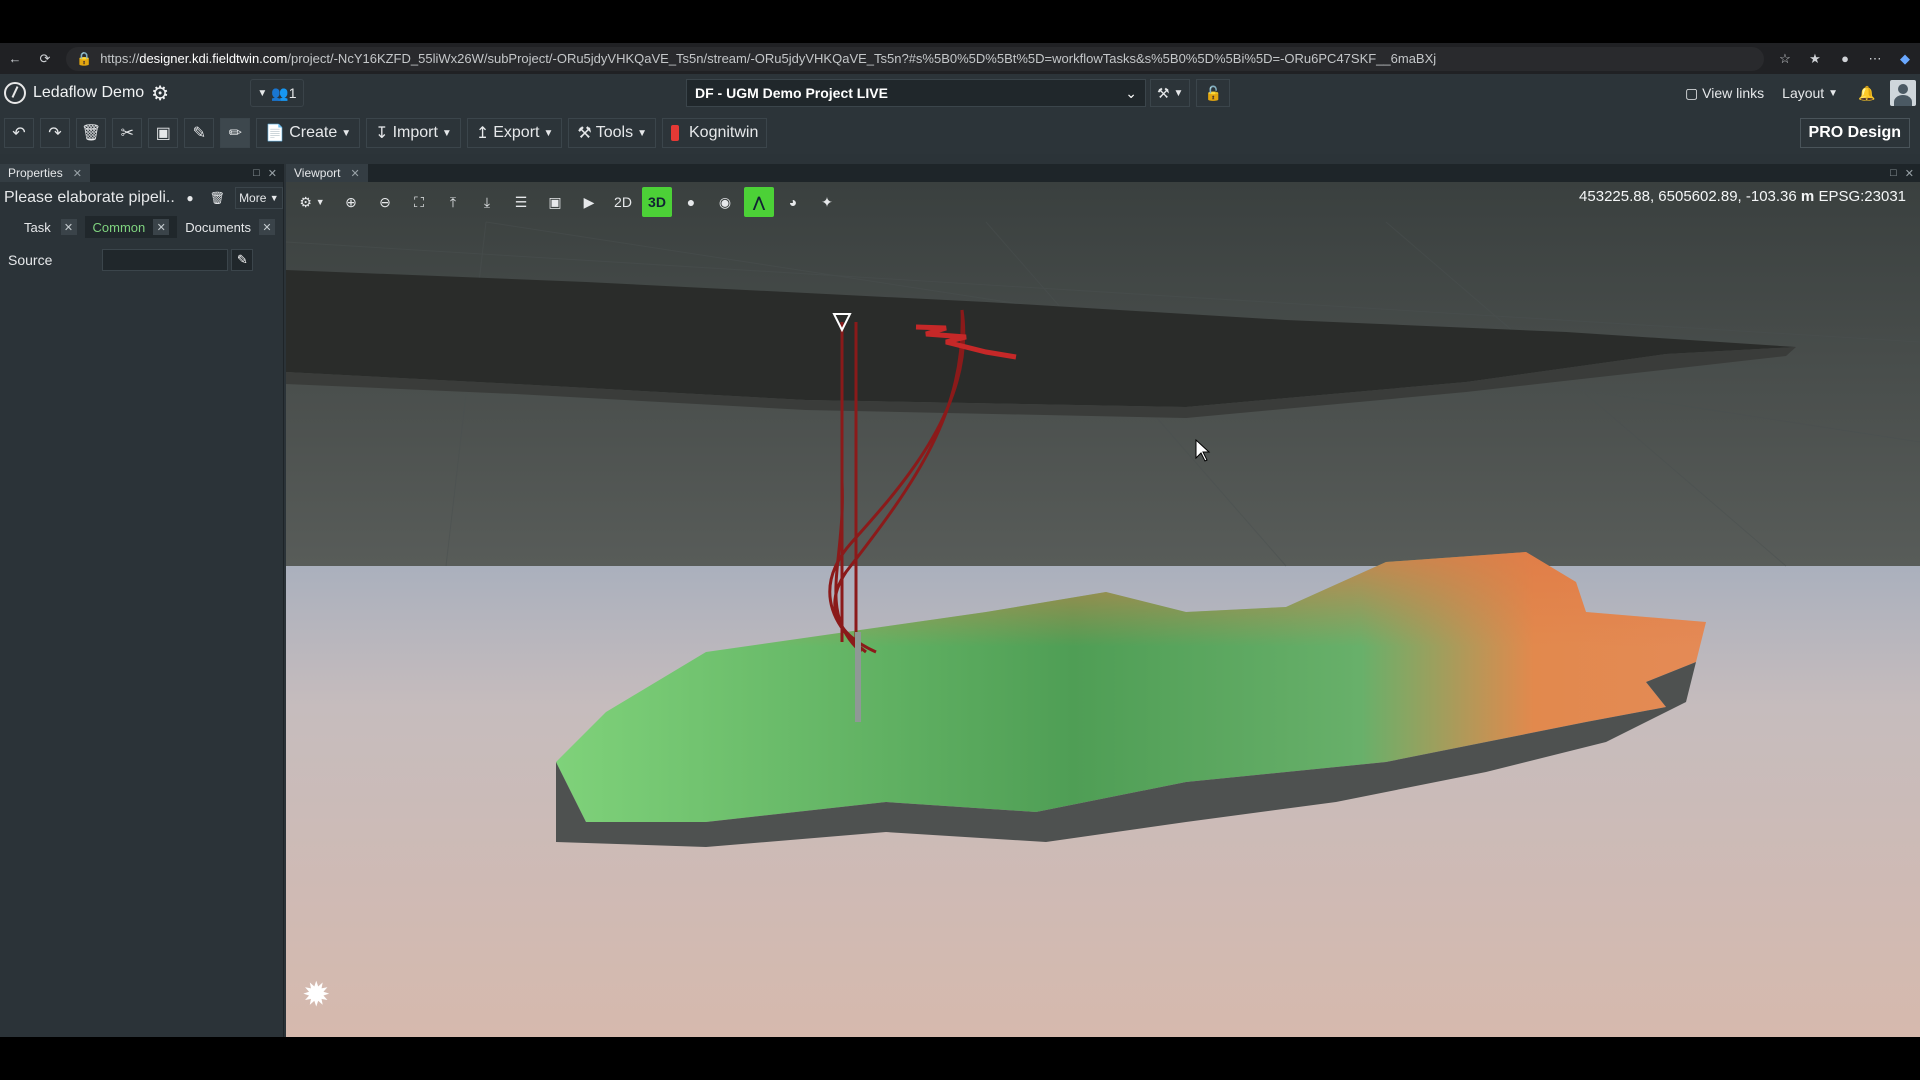 This screenshot has width=1920, height=1080. I want to click on star-icon: ☆, so click(1785, 58).